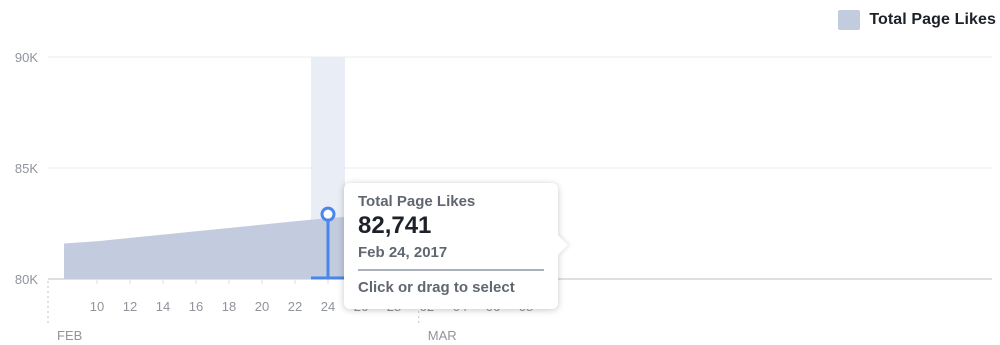 The height and width of the screenshot is (345, 1000). I want to click on tooltip-date: Feb 24, 2017, so click(451, 257).